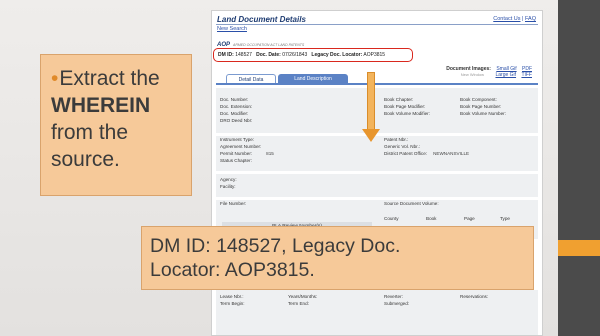 This screenshot has height=336, width=600. I want to click on instruction-callout: •Extract the WHEREIN from the source., so click(116, 125).